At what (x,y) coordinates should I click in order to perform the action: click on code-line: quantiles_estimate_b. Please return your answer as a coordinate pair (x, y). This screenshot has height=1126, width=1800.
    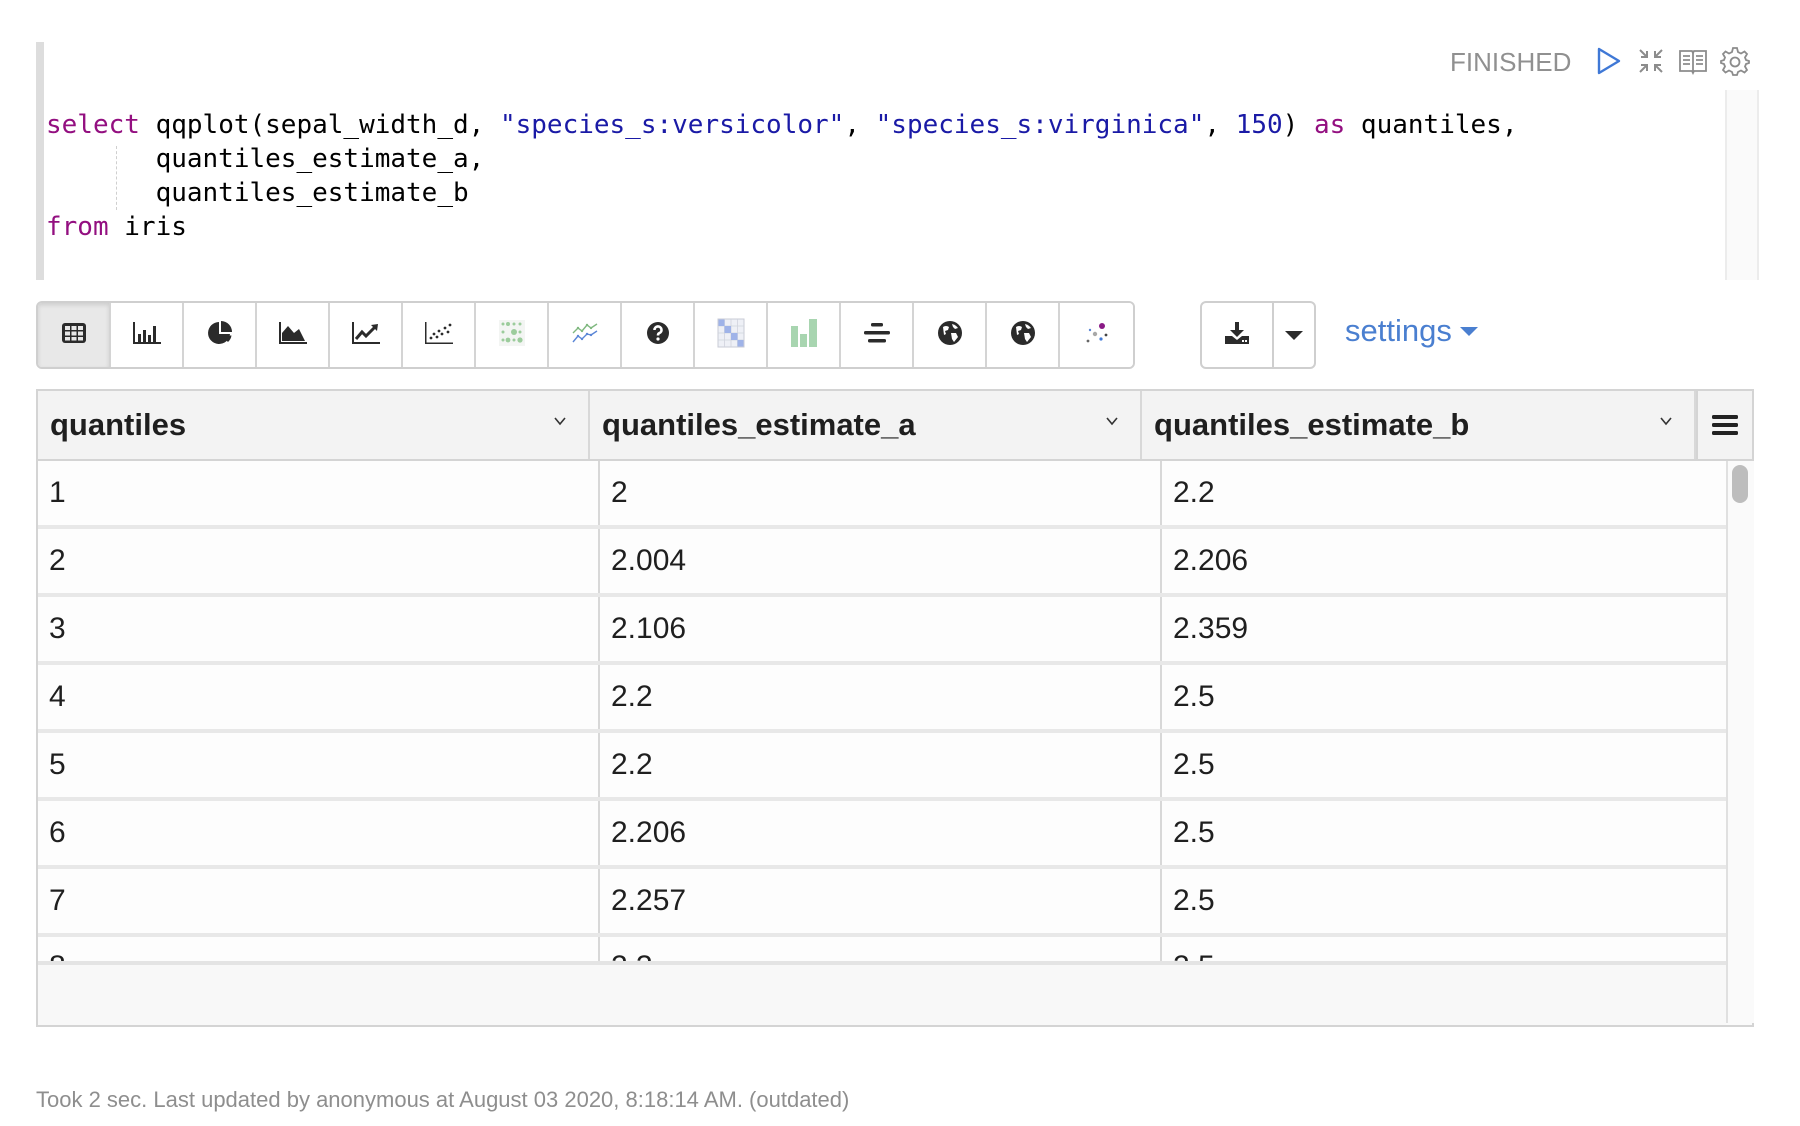
    Looking at the image, I should click on (781, 193).